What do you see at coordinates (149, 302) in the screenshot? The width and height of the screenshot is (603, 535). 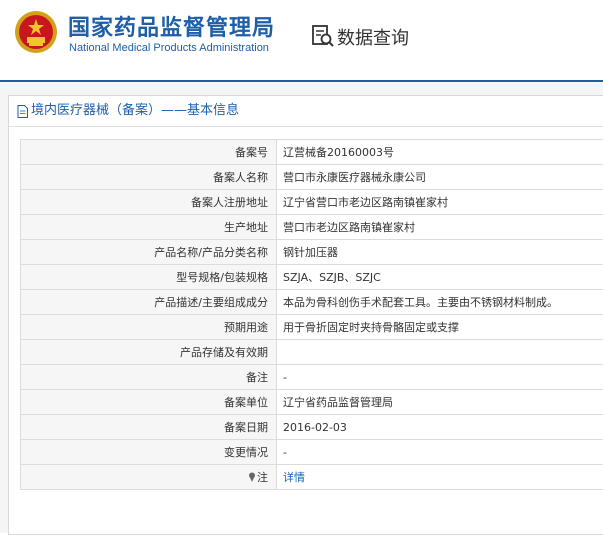 I see `field-label: 产品描述/主要组成成分` at bounding box center [149, 302].